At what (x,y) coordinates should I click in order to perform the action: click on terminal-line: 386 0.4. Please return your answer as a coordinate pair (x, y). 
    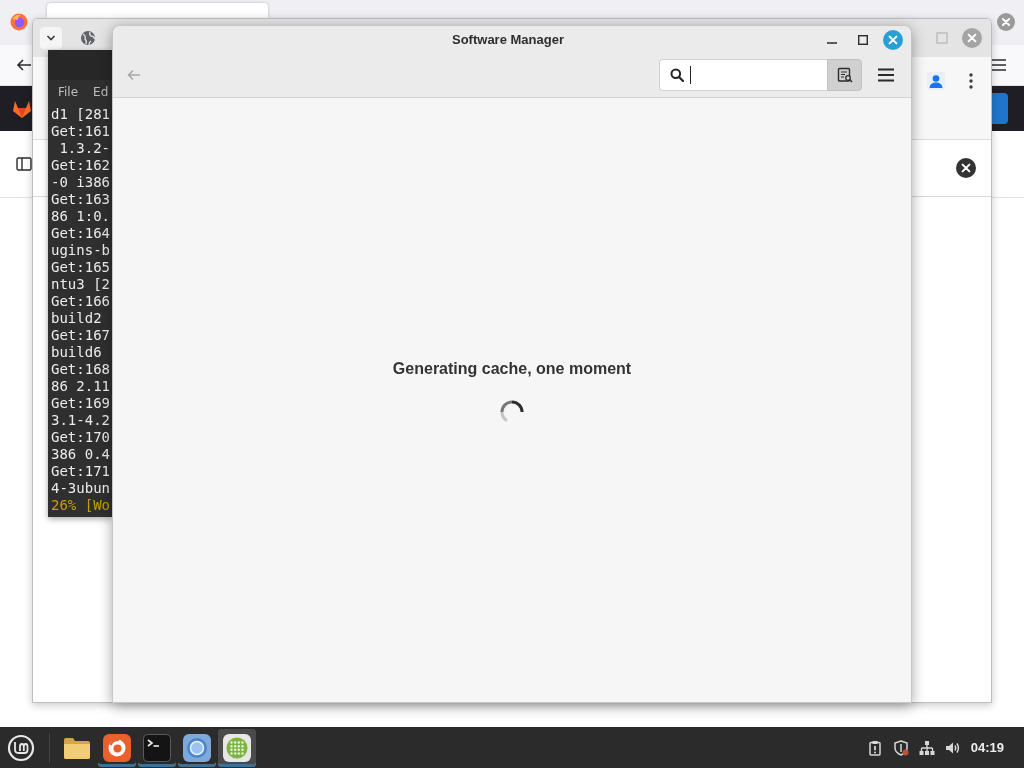
    Looking at the image, I should click on (80, 454).